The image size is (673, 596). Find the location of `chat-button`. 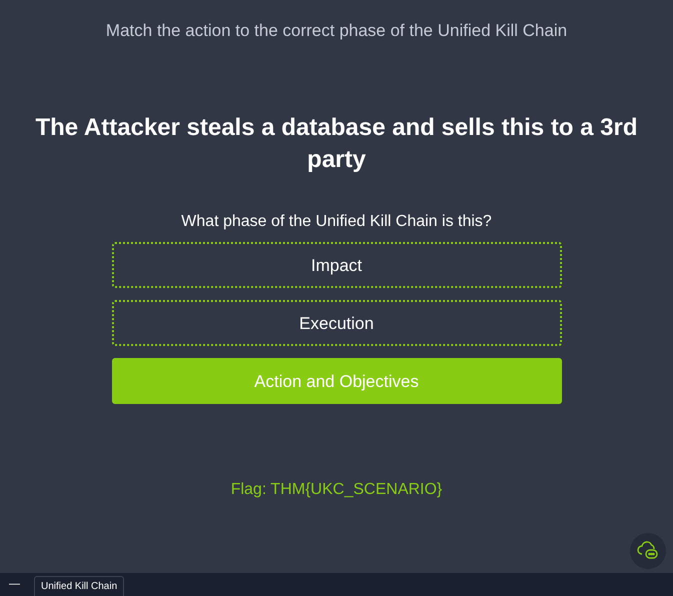

chat-button is located at coordinates (648, 551).